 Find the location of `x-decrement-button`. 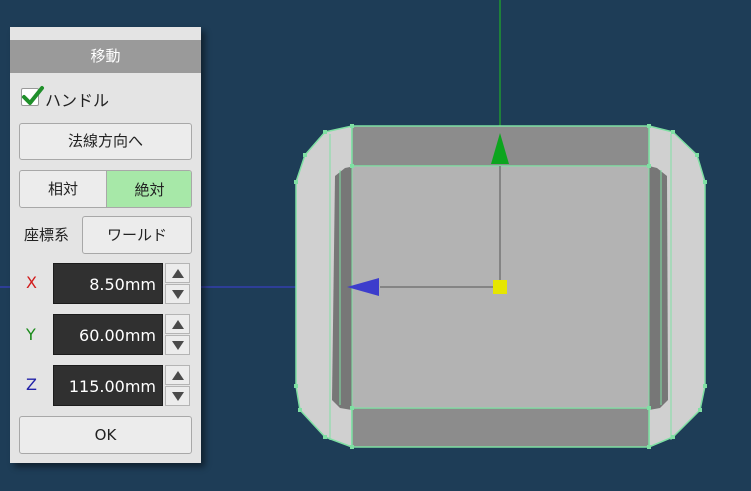

x-decrement-button is located at coordinates (177, 294).